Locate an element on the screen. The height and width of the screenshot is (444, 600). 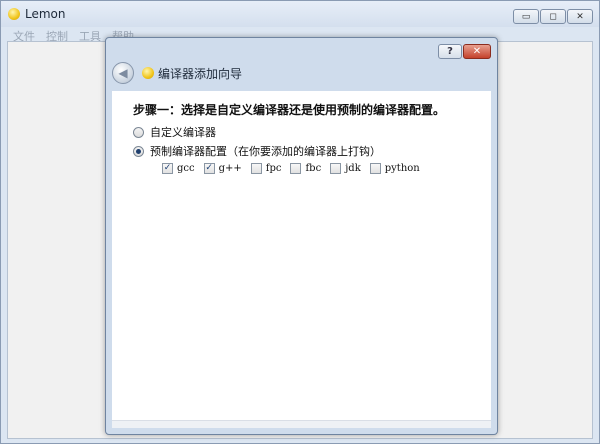
close-button: ✕ is located at coordinates (580, 16).